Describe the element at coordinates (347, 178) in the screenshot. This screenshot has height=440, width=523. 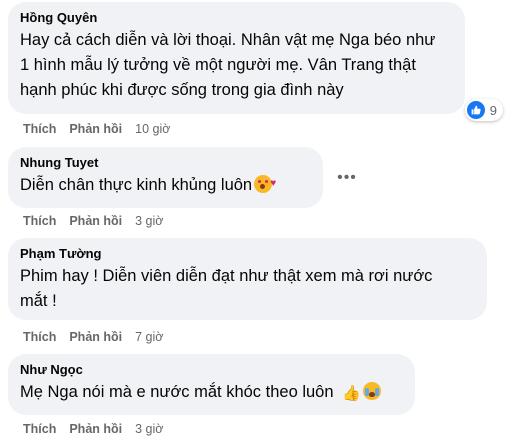
I see `more-options-icon: •••` at that location.